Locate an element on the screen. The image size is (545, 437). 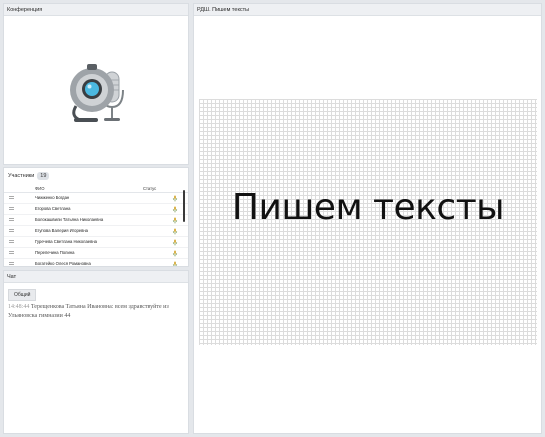
participants-scrollbar is located at coordinates (184, 206).